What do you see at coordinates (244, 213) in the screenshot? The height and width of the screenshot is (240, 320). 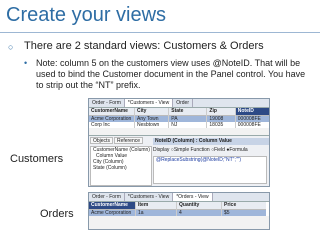 I see `table-cell: $5` at bounding box center [244, 213].